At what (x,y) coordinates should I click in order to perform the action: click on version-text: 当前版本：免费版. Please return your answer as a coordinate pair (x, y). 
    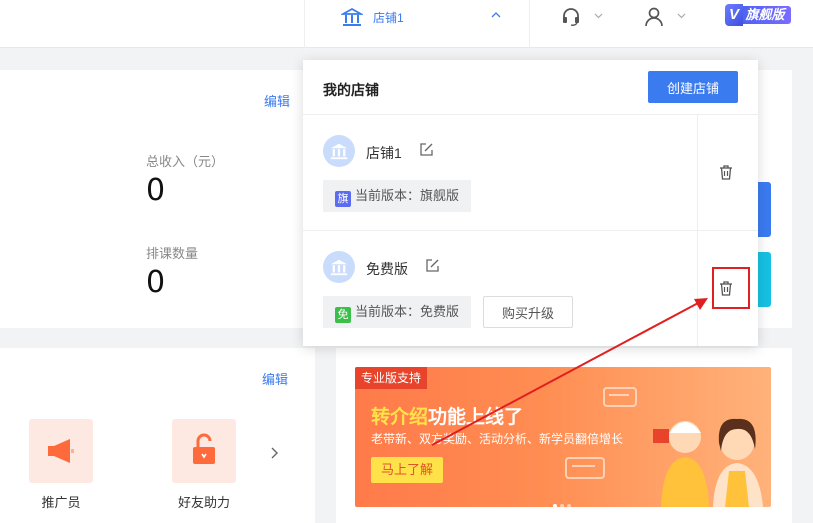
    Looking at the image, I should click on (407, 311).